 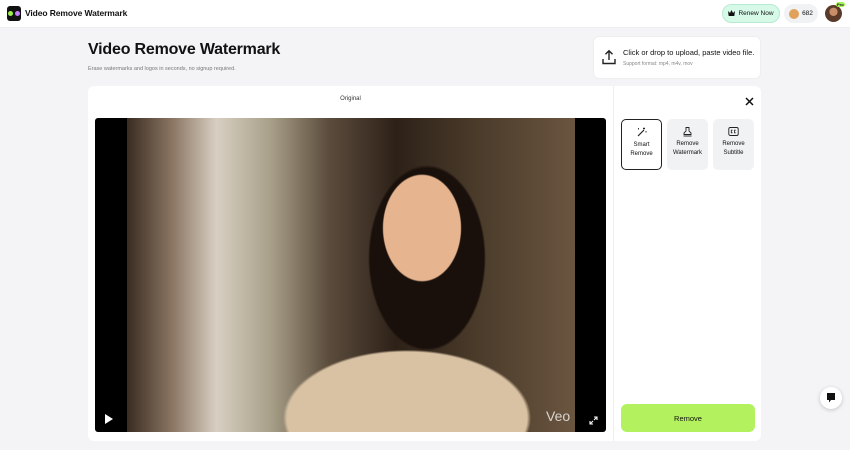 I want to click on tool-remove-watermark: Remove Watermark, so click(x=687, y=144).